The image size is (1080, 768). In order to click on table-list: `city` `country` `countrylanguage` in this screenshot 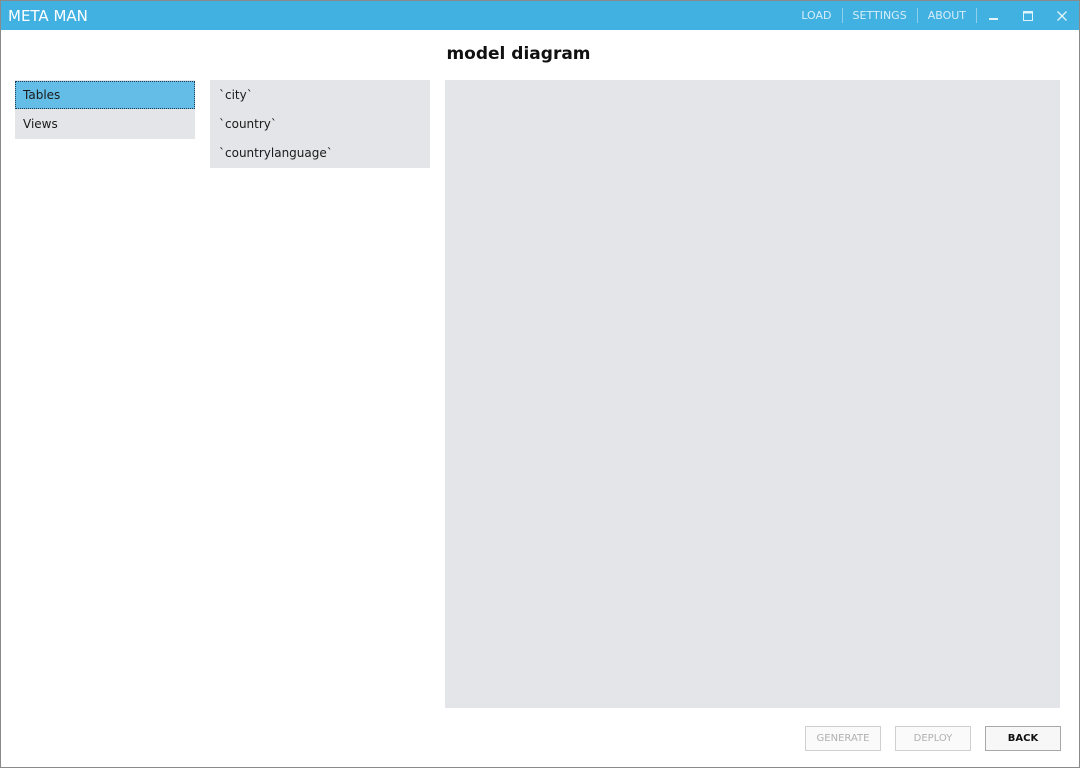, I will do `click(320, 124)`.